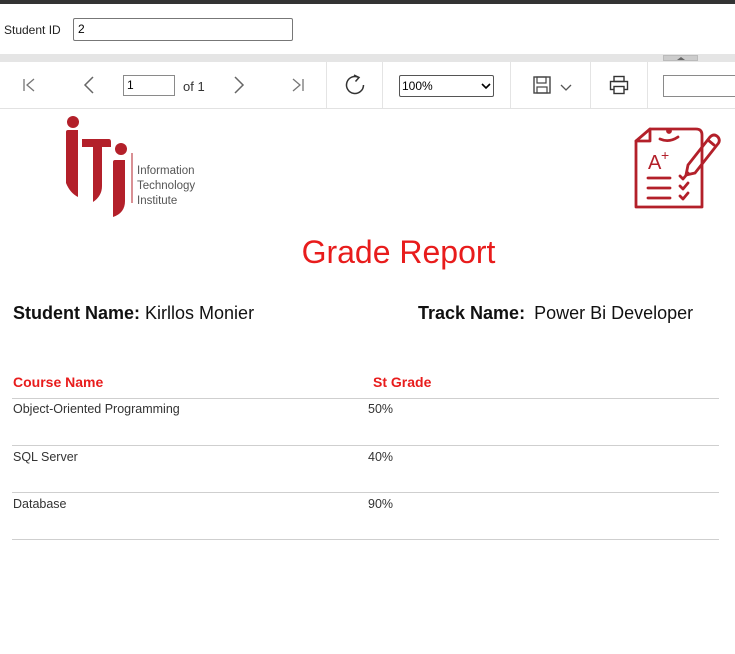  Describe the element at coordinates (699, 86) in the screenshot. I see `find-input` at that location.